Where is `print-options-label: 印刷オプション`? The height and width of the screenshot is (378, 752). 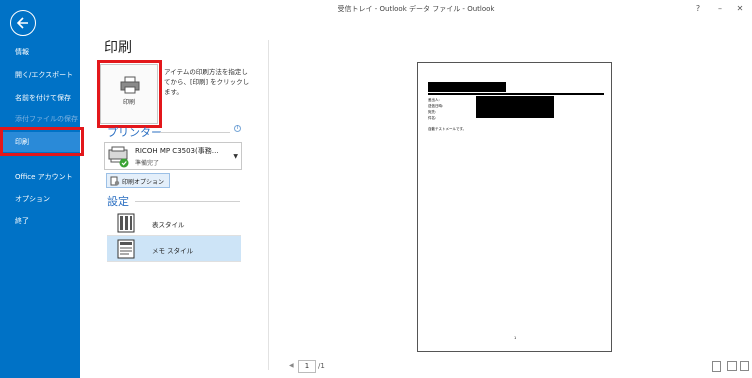
print-options-label: 印刷オプション is located at coordinates (143, 182).